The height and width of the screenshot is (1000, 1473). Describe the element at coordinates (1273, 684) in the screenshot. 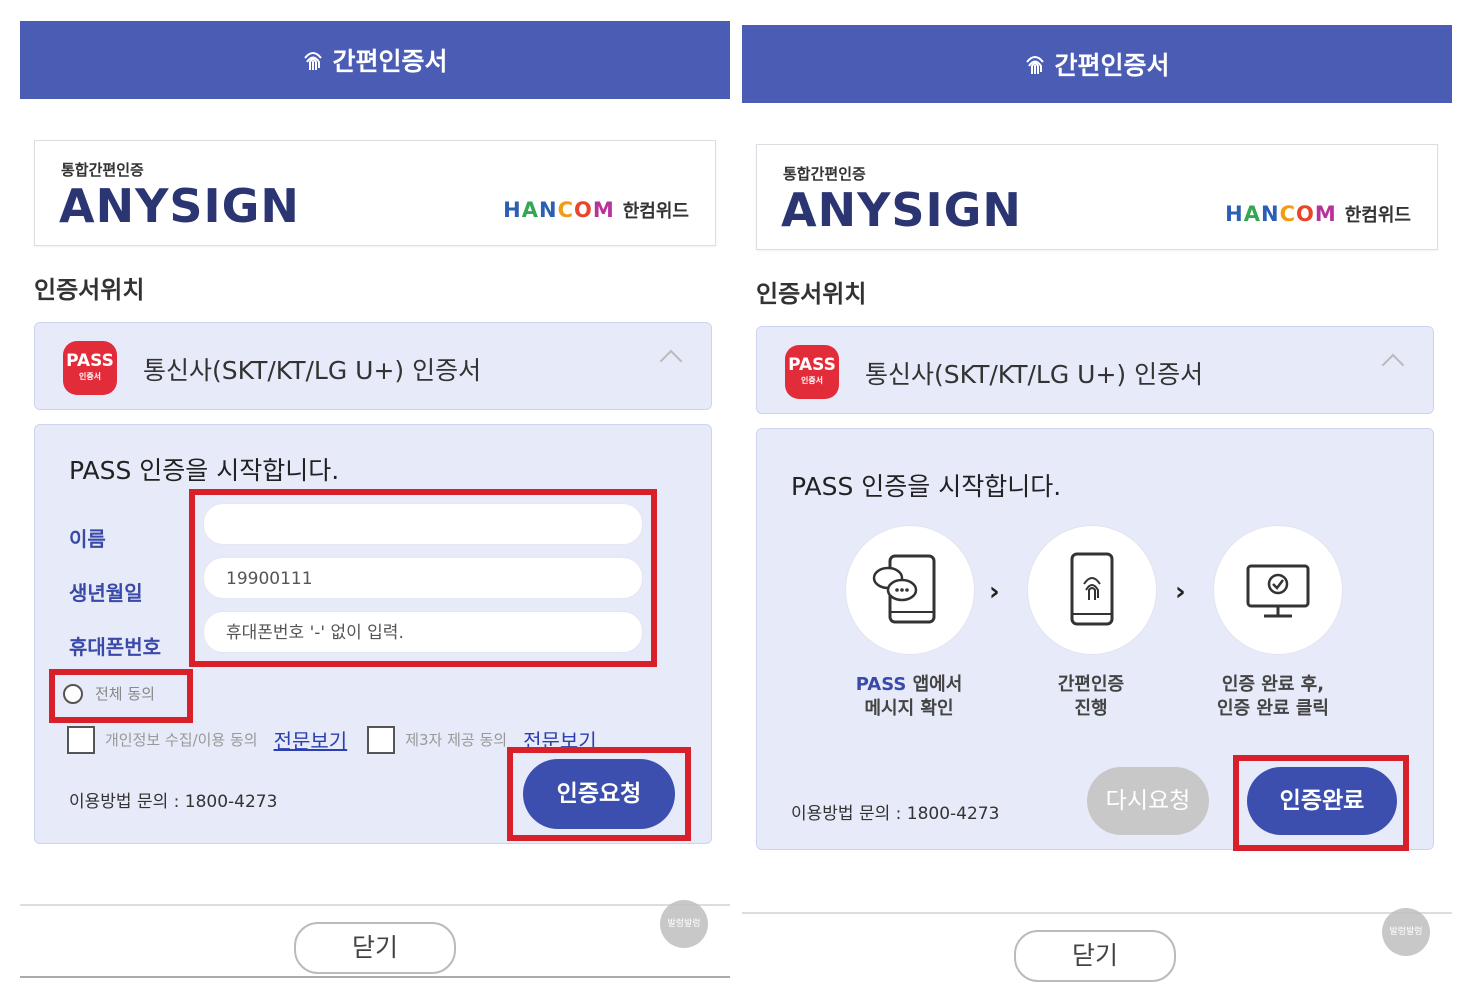

I see `step-label-line1: 인증 완료 후,` at that location.